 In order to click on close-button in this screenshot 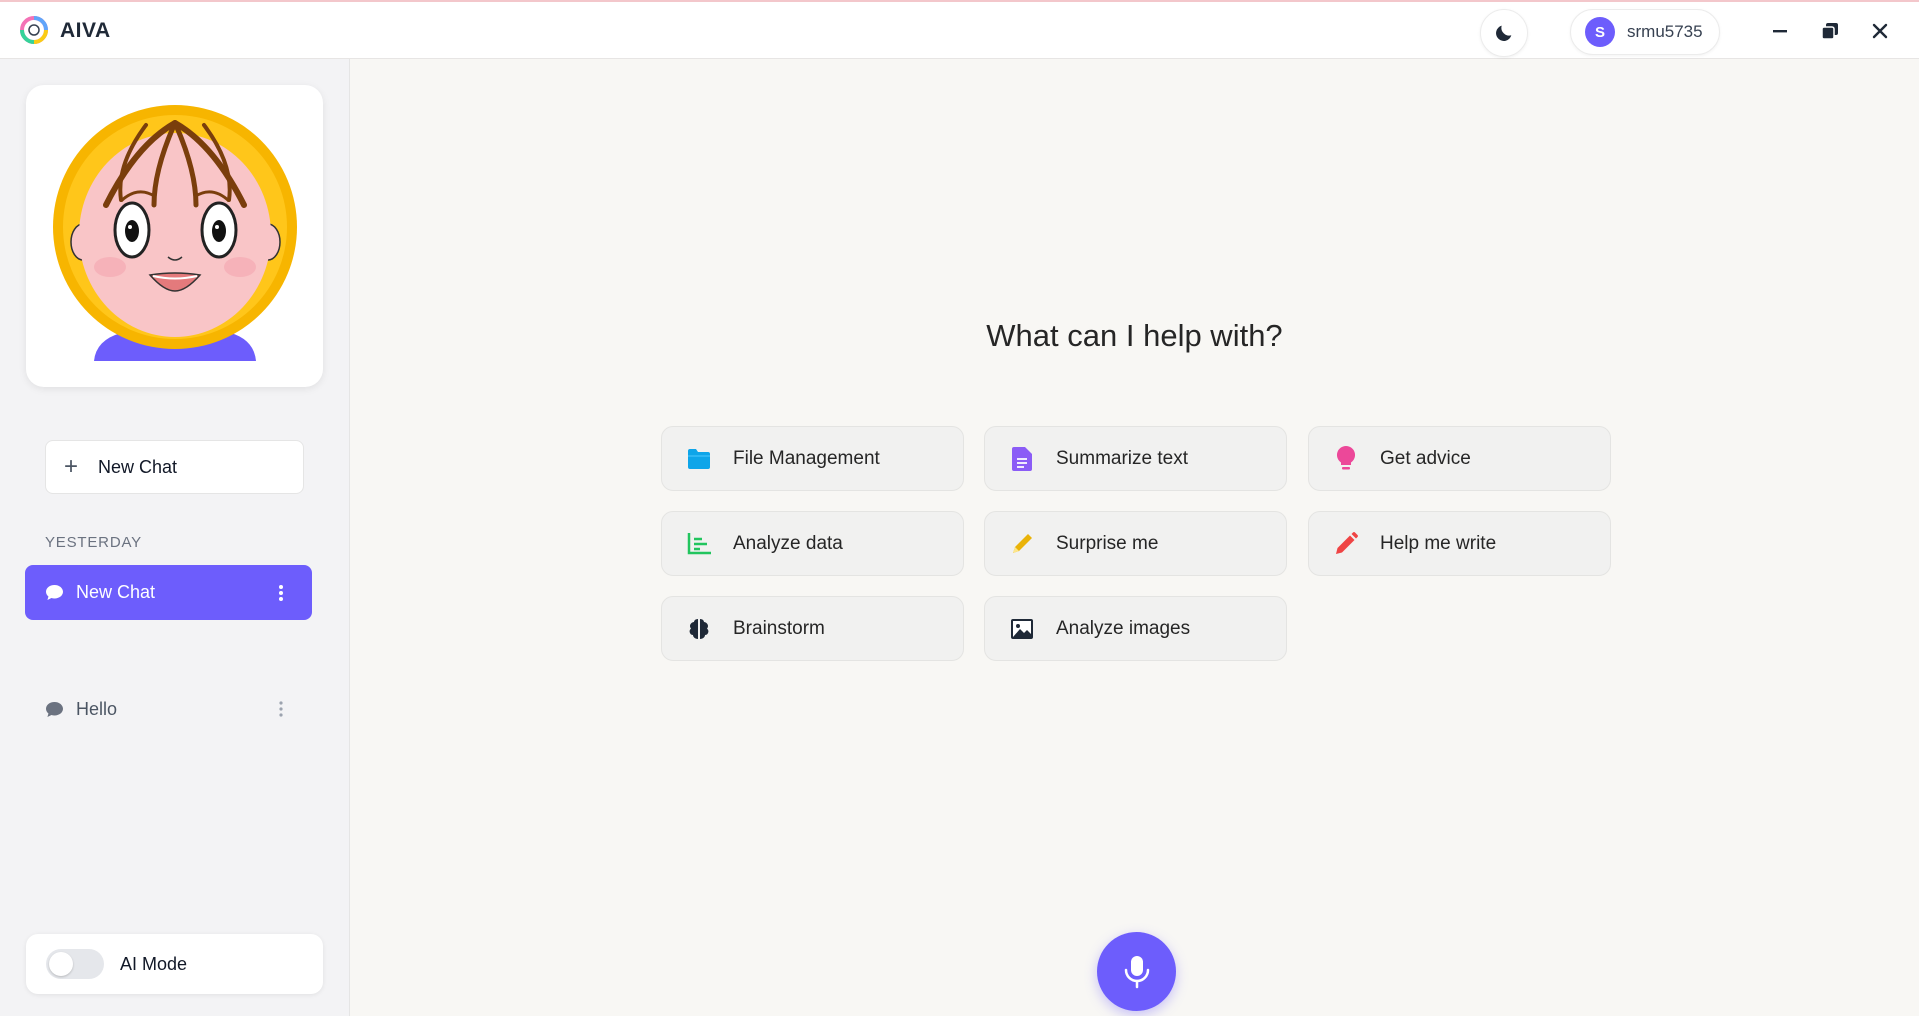, I will do `click(1880, 31)`.